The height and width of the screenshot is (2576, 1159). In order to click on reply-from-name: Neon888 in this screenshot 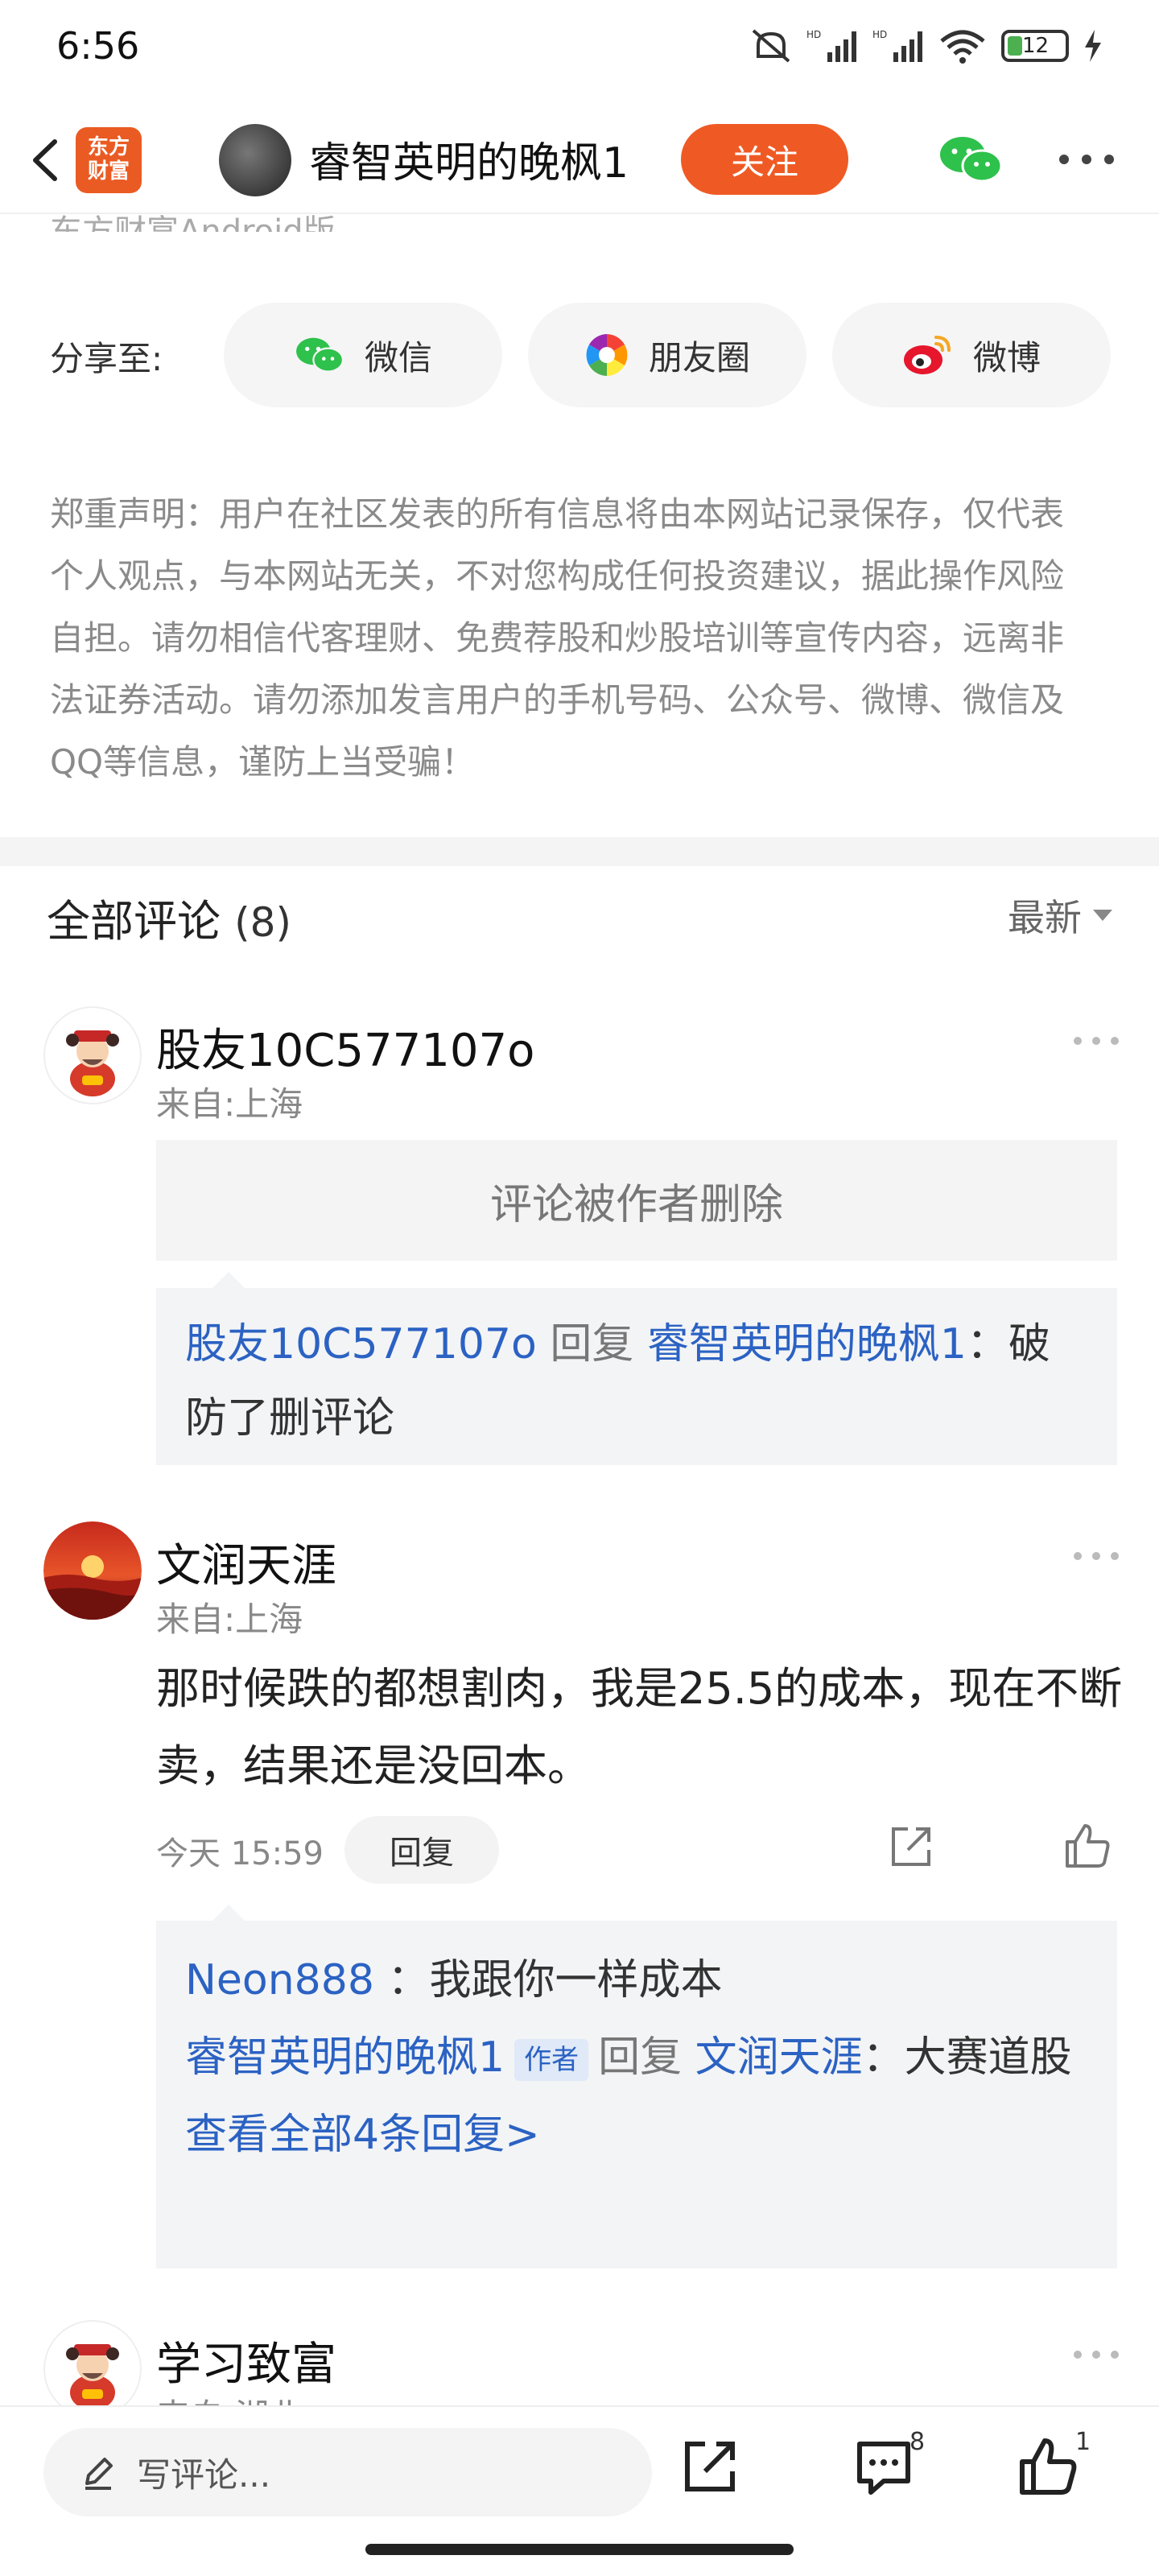, I will do `click(279, 1980)`.